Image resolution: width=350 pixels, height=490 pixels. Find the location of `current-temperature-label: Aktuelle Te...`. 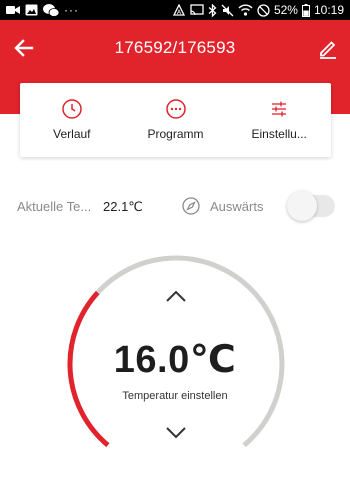

current-temperature-label: Aktuelle Te... is located at coordinates (54, 206).